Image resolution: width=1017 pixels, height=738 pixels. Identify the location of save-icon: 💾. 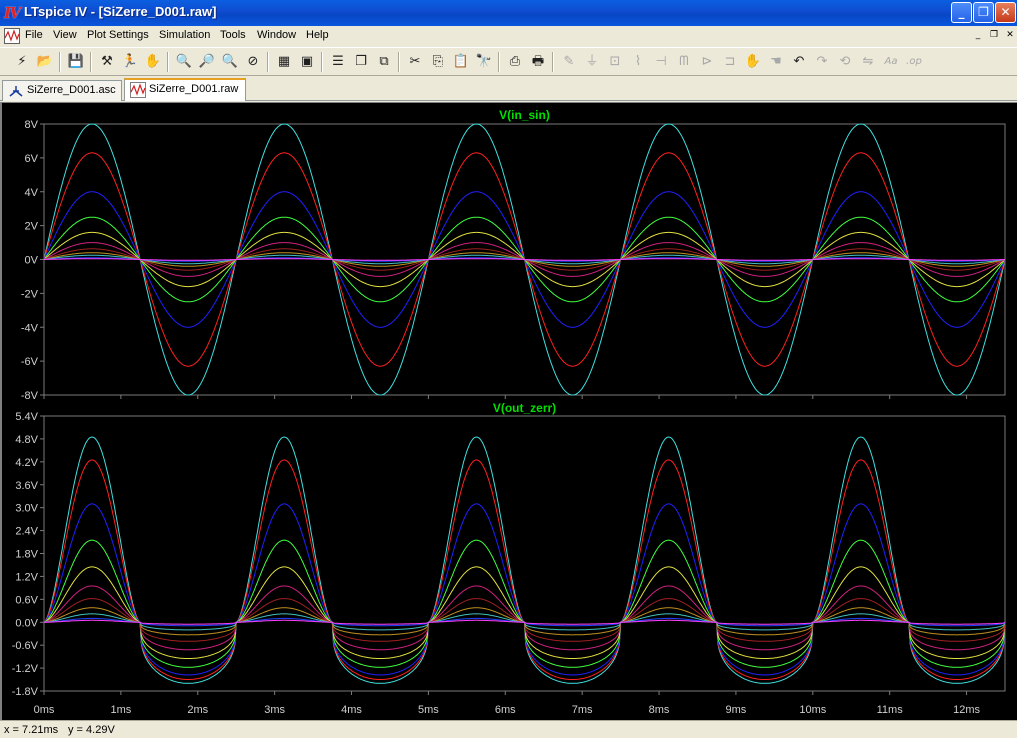
(76, 62).